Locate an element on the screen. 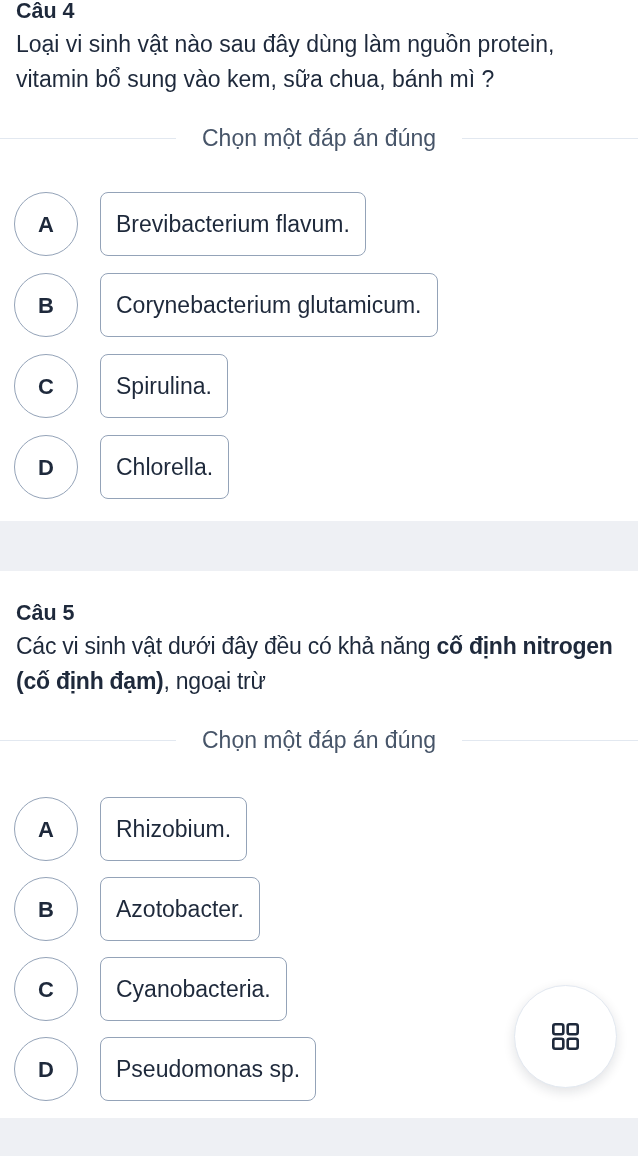  option-button: Pseudomonas sp. is located at coordinates (208, 1069).